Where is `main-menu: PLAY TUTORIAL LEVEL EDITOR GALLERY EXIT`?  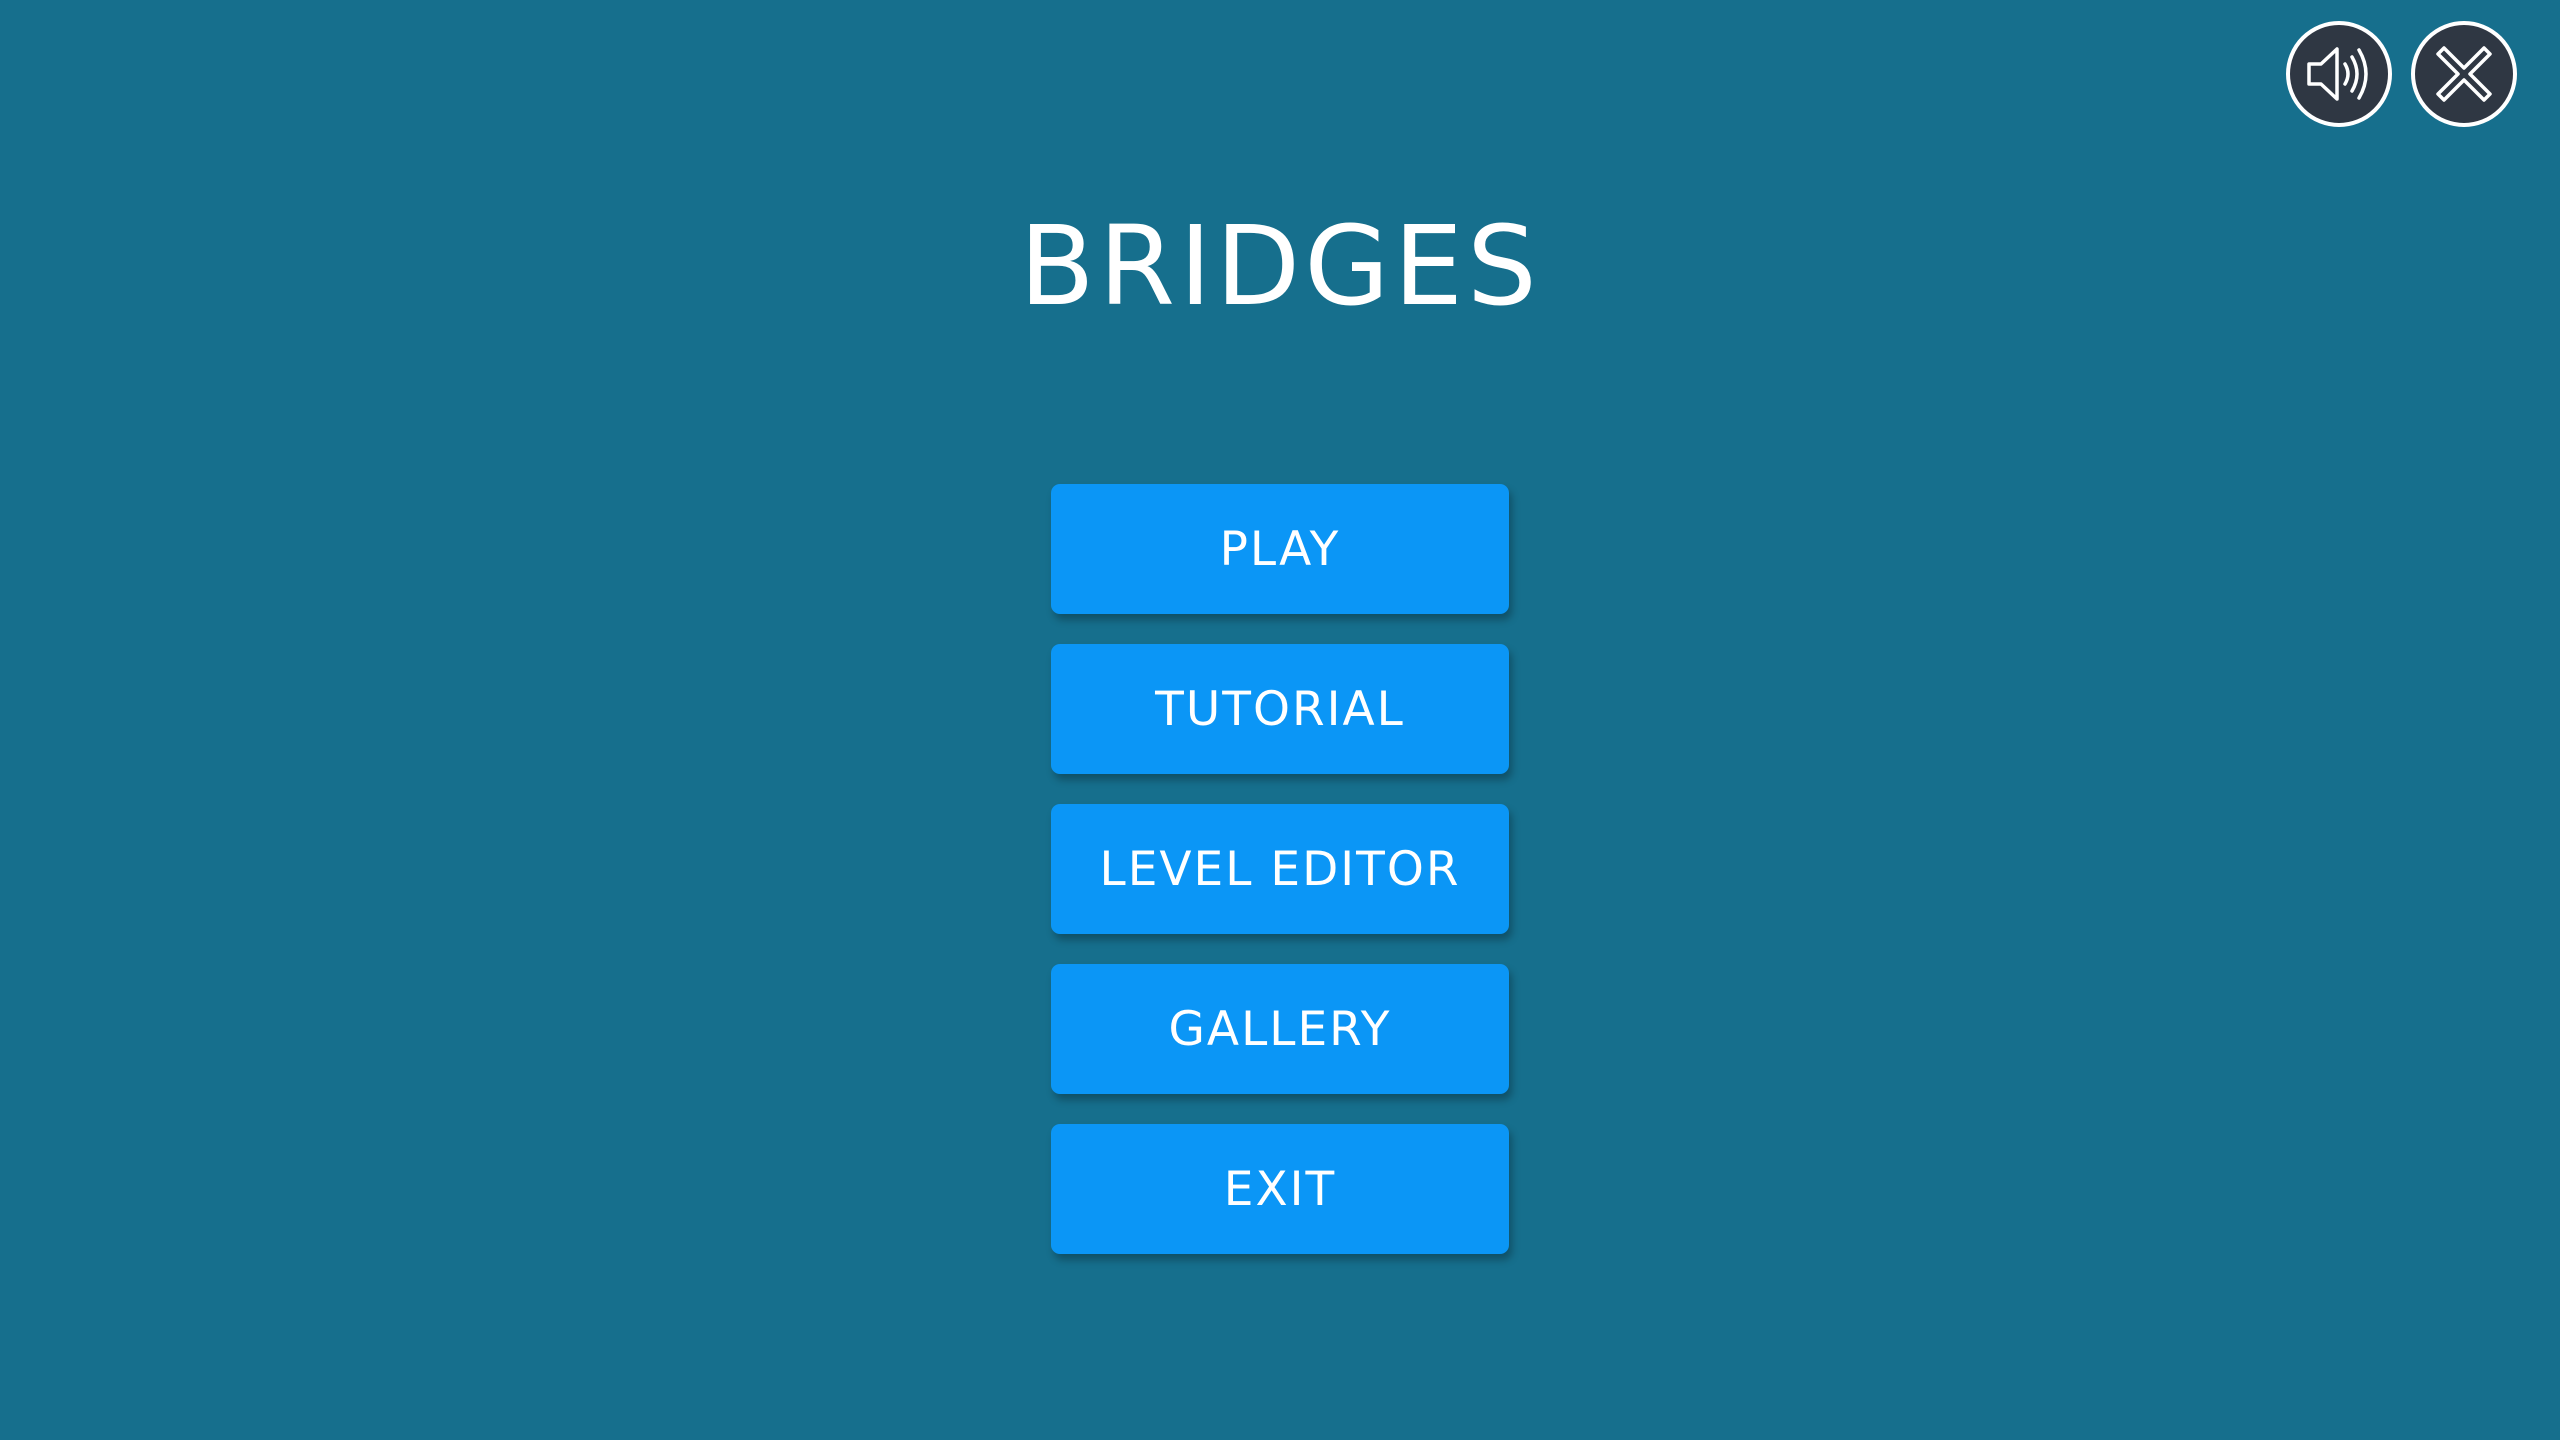 main-menu: PLAY TUTORIAL LEVEL EDITOR GALLERY EXIT is located at coordinates (1280, 884).